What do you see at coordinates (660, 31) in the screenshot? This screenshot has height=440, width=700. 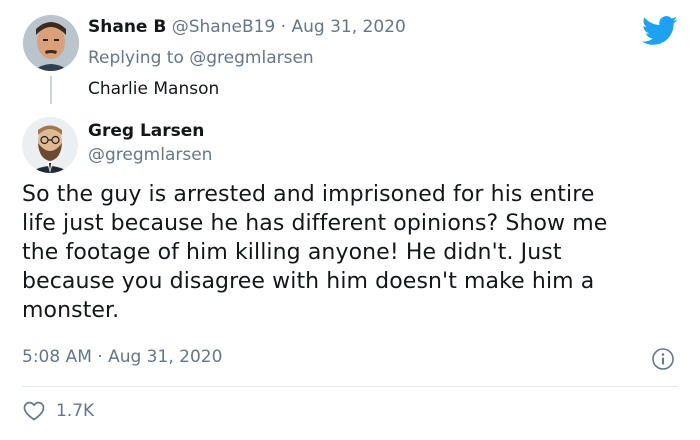 I see `twitter-bird-icon` at bounding box center [660, 31].